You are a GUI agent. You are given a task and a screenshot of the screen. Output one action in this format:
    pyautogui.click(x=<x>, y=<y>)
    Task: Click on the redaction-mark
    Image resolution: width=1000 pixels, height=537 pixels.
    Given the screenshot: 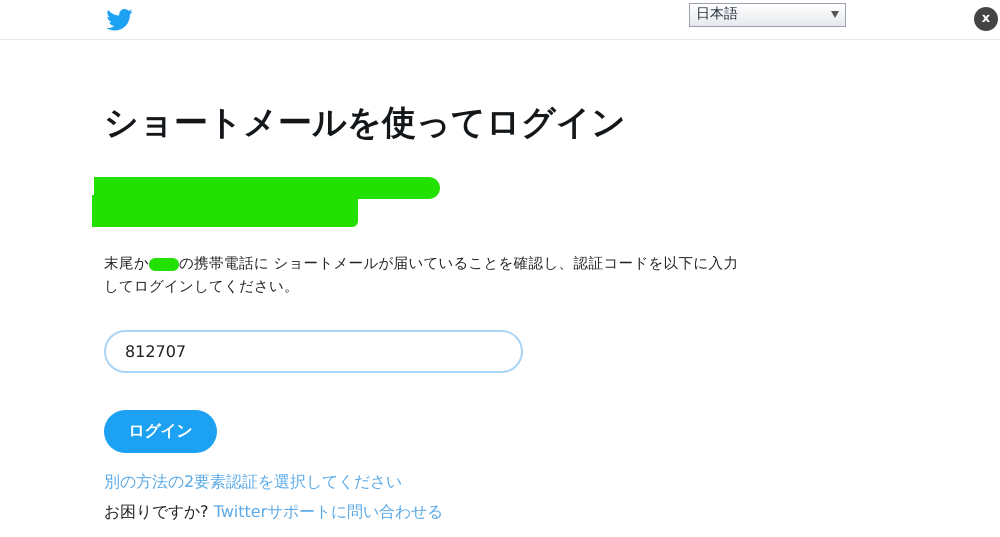 What is the action you would take?
    pyautogui.click(x=164, y=264)
    